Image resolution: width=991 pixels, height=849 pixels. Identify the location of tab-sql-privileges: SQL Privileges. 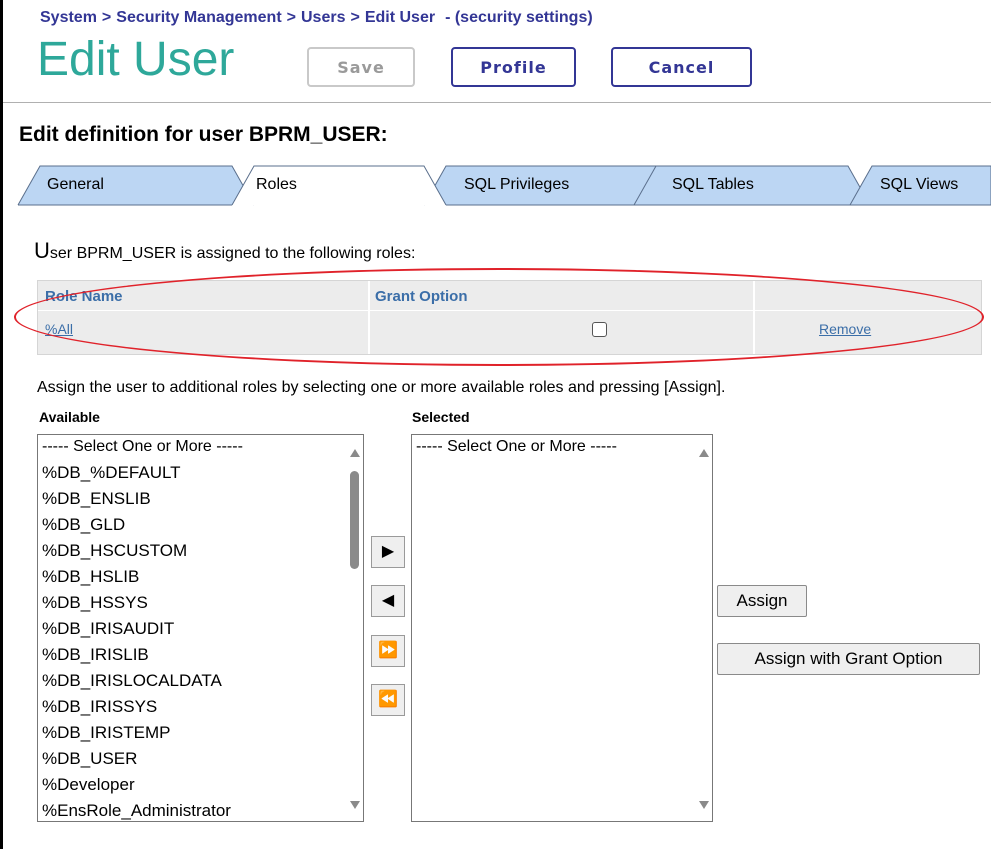
(516, 185).